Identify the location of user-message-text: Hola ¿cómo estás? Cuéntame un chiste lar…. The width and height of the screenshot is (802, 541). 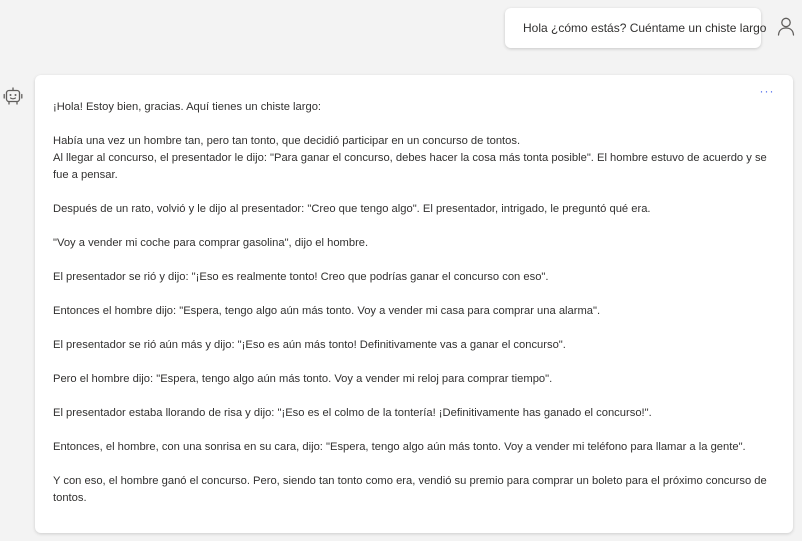
(645, 28).